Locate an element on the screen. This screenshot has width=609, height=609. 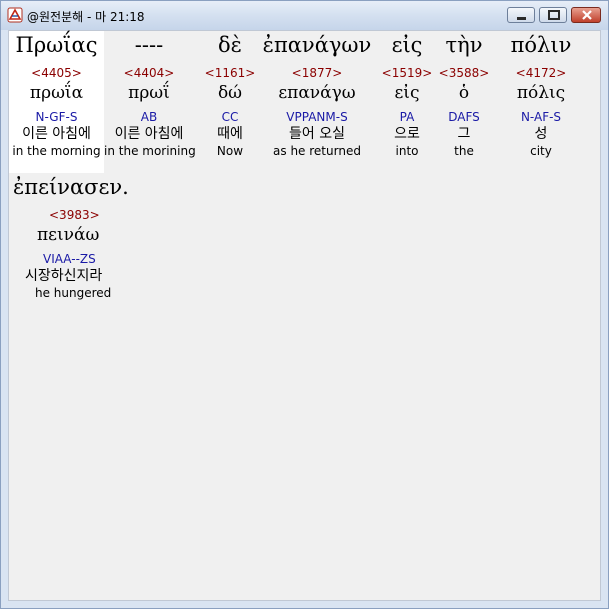
window-title: @원전분해 - 마 21:18 is located at coordinates (86, 17).